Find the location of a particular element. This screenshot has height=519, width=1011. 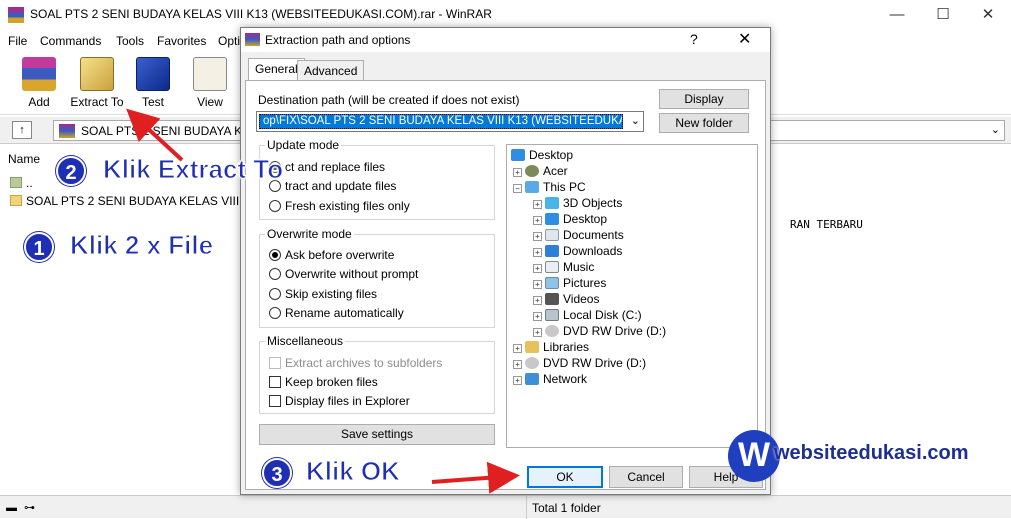

step-1-badge: 1 is located at coordinates (39, 247).